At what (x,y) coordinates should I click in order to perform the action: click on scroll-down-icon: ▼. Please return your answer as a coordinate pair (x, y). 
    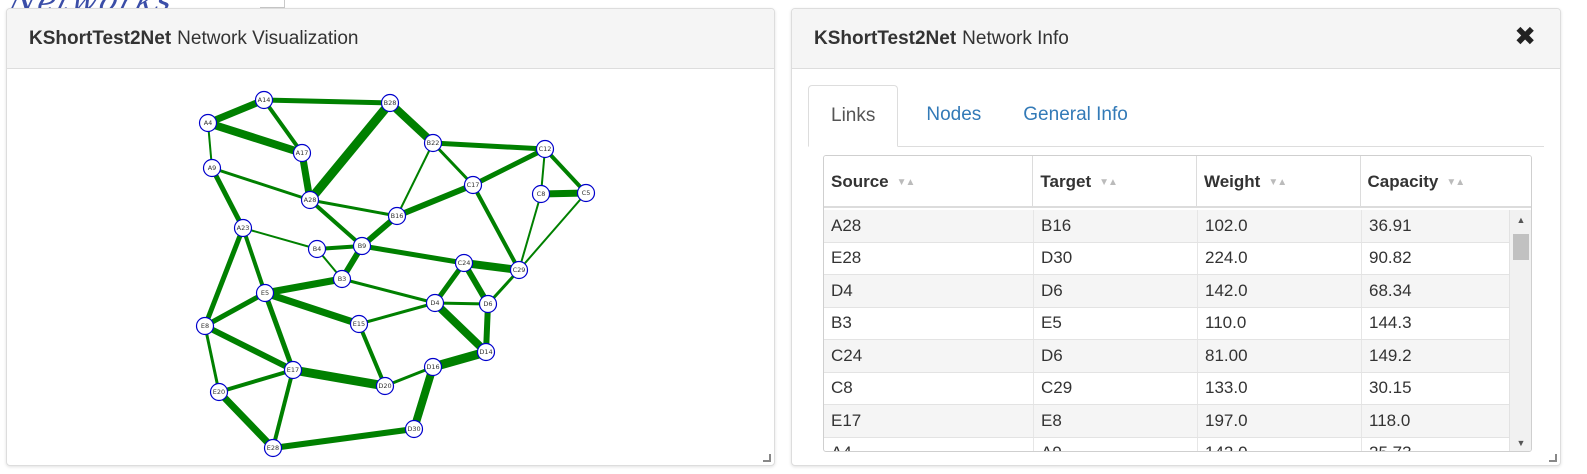
    Looking at the image, I should click on (1520, 443).